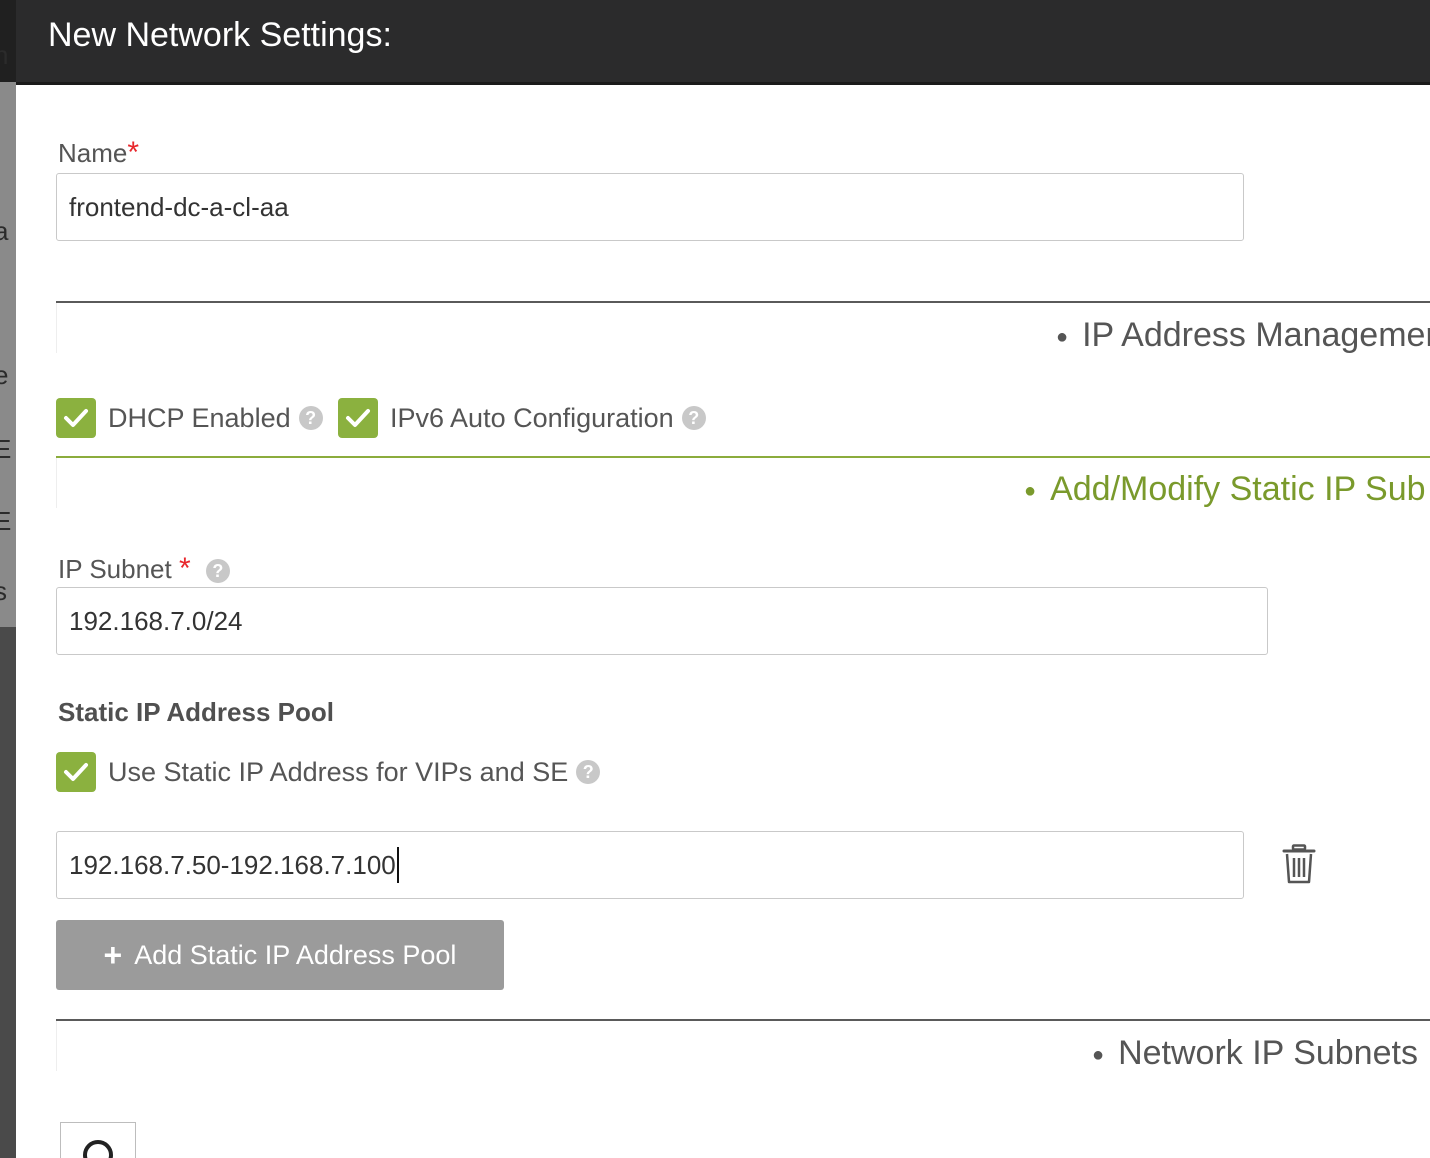 The image size is (1430, 1158). Describe the element at coordinates (93, 153) in the screenshot. I see `name-label: Name` at that location.